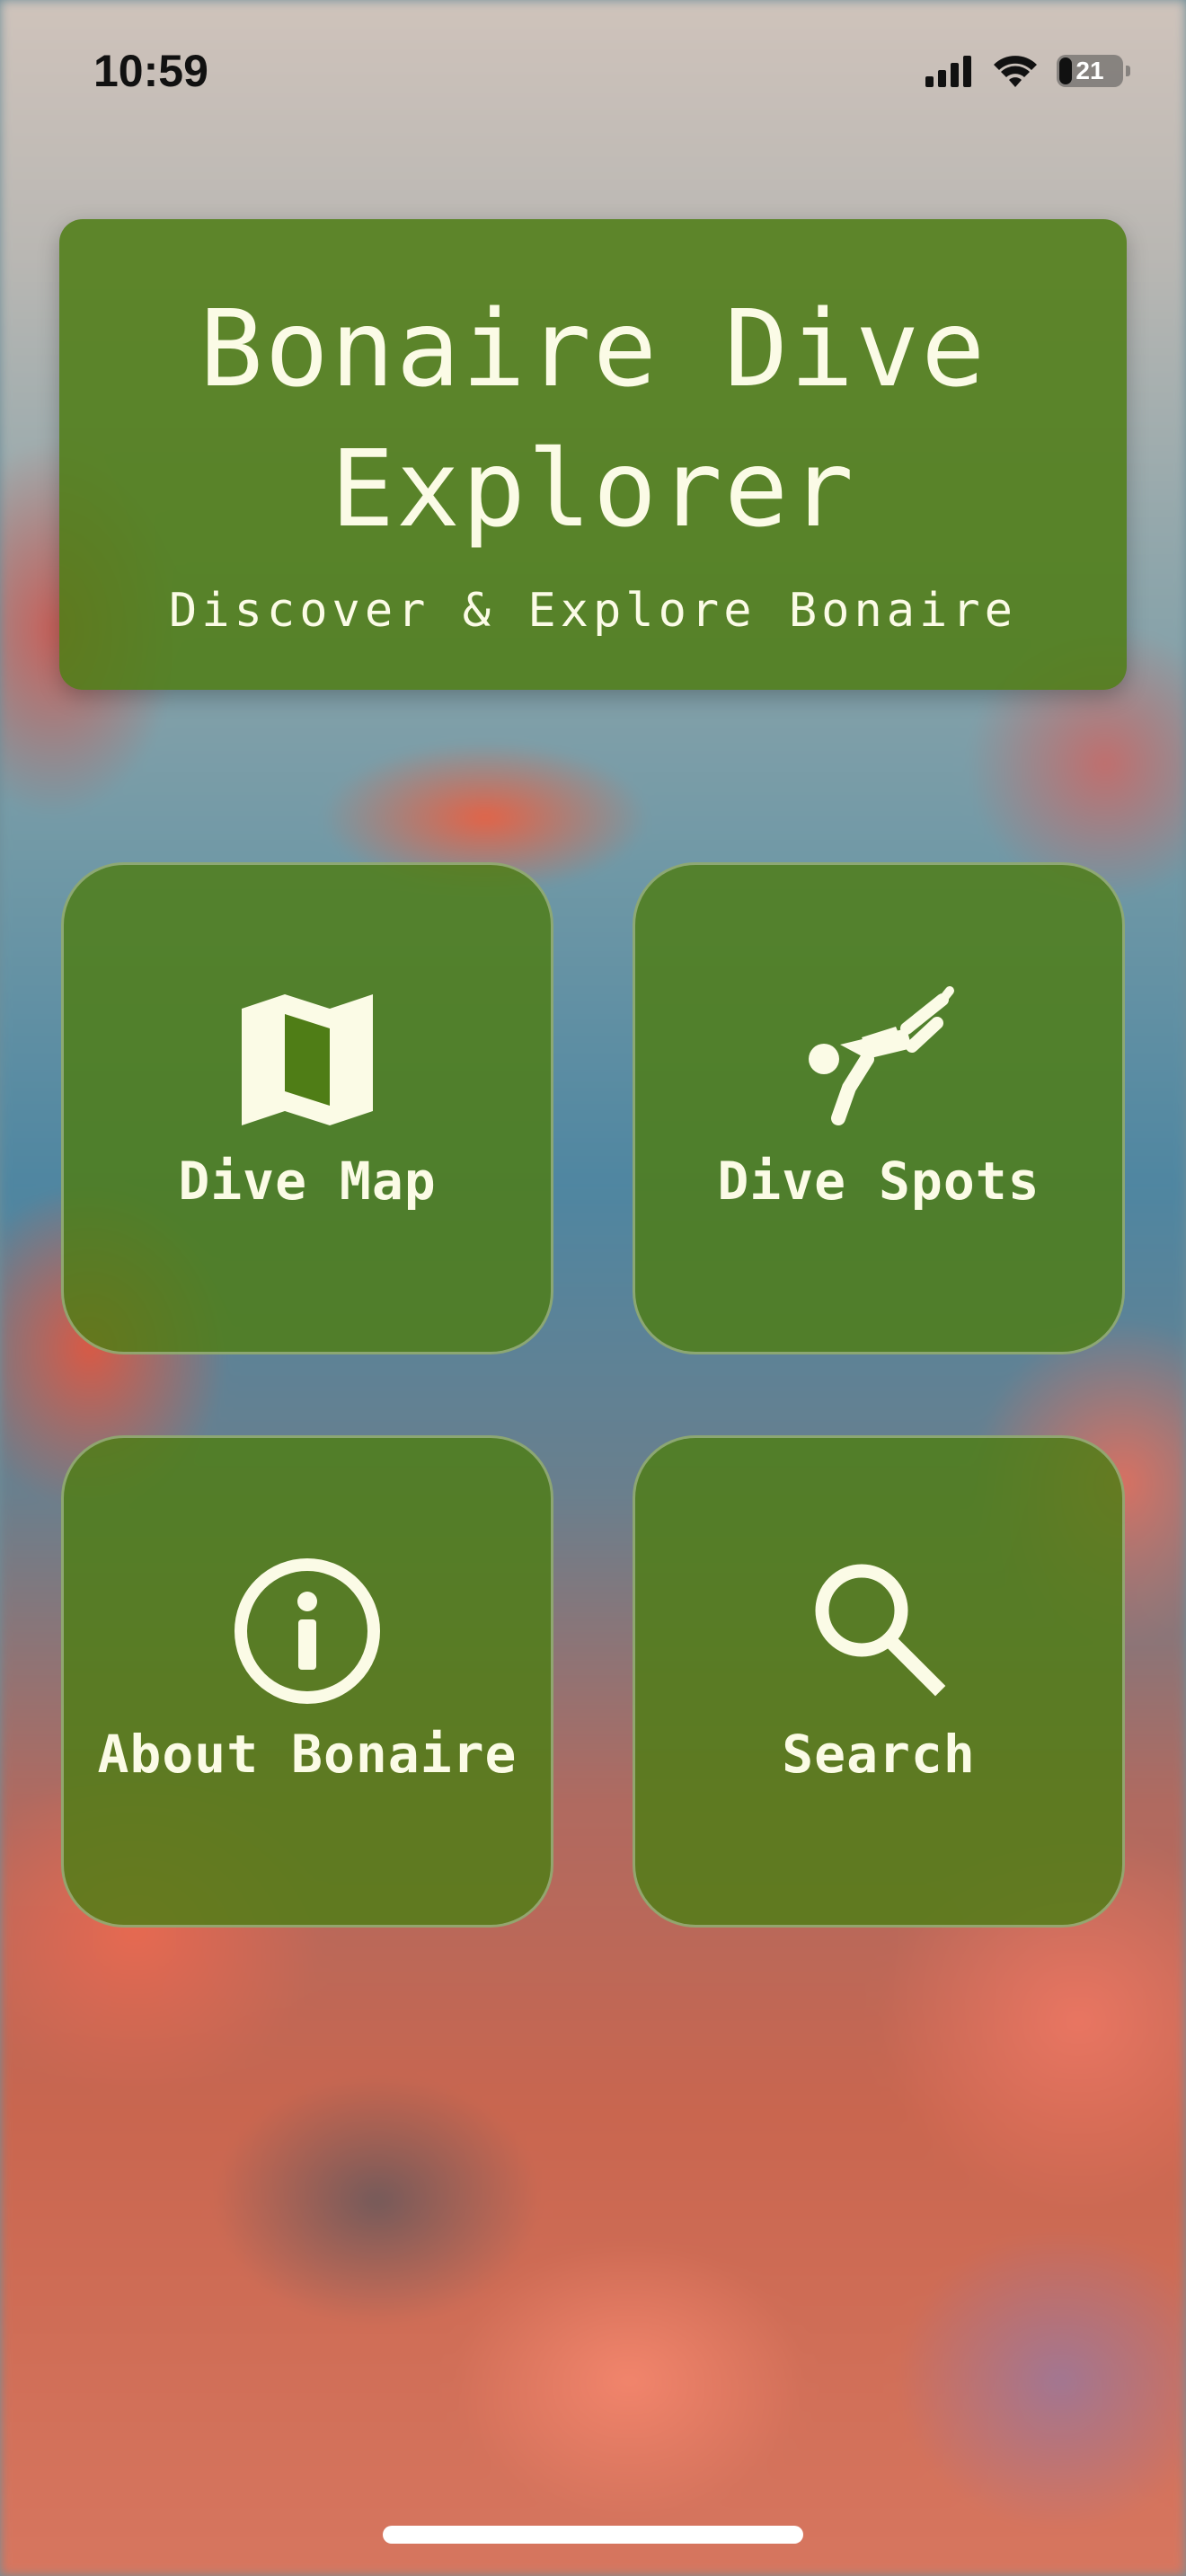 Image resolution: width=1186 pixels, height=2576 pixels. I want to click on battery-icon: 21, so click(1093, 71).